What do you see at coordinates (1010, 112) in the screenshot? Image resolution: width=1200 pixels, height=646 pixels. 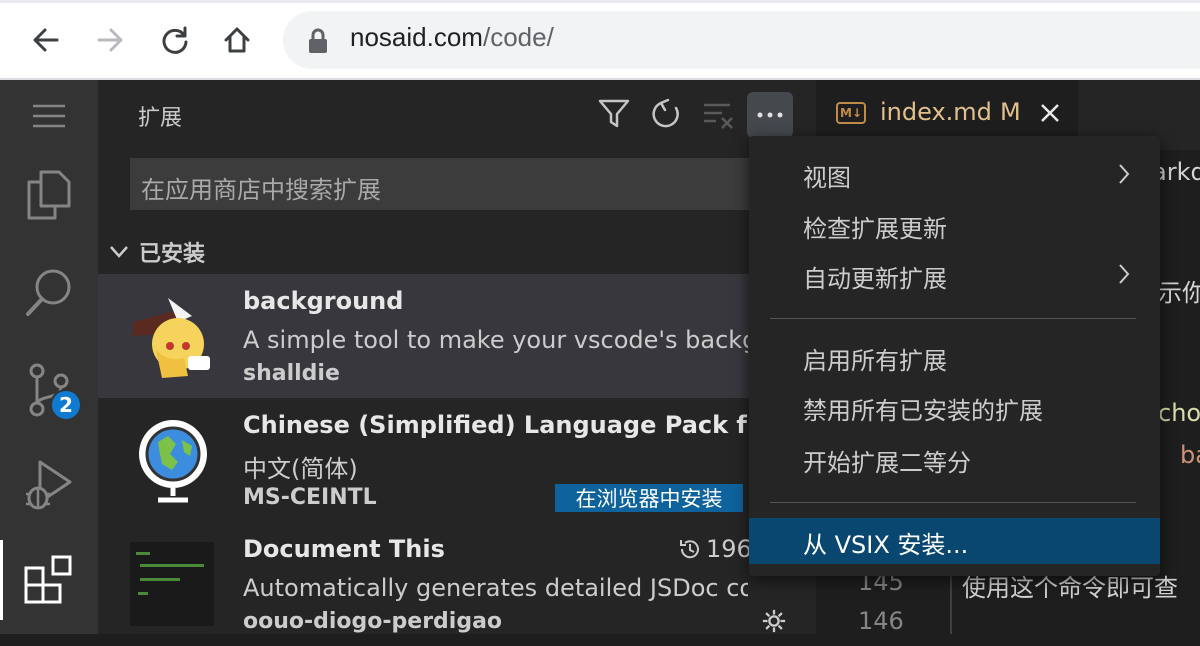 I see `tab-modified-indicator: M` at bounding box center [1010, 112].